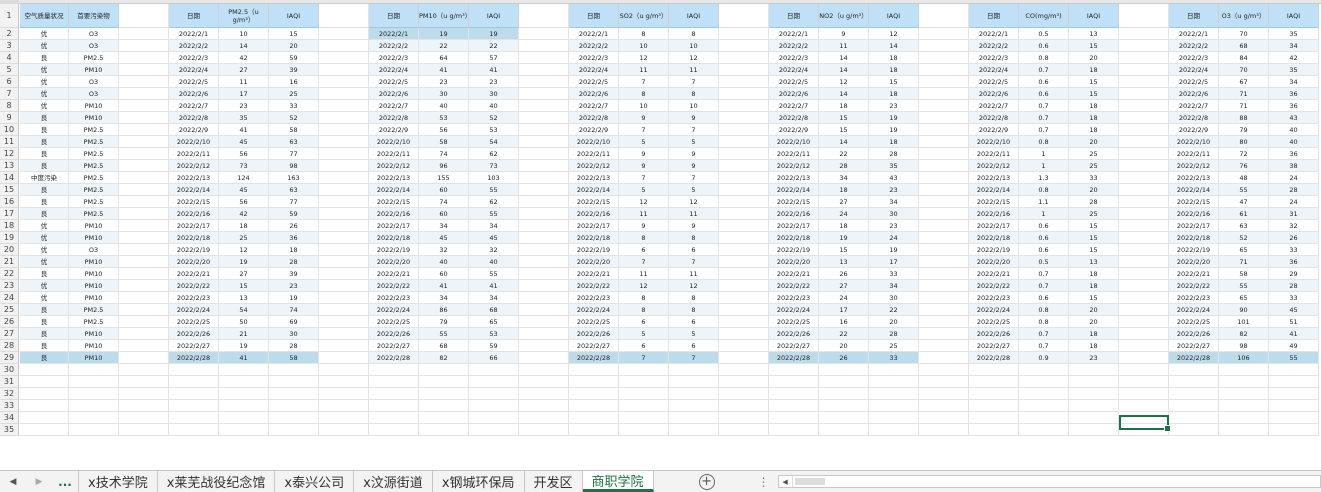  What do you see at coordinates (494, 106) in the screenshot?
I see `grid-cell: 40` at bounding box center [494, 106].